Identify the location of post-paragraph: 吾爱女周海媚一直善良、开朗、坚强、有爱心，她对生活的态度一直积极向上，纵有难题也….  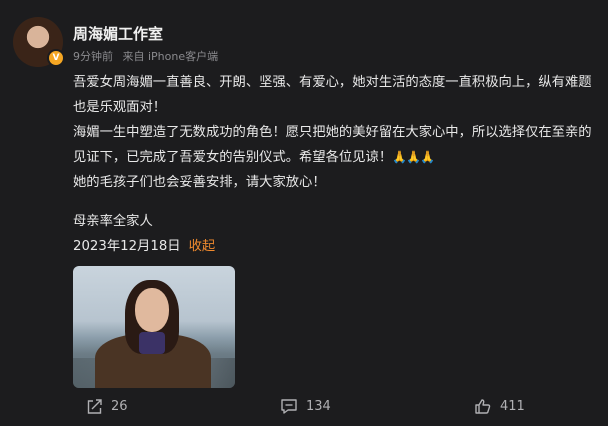
(332, 95).